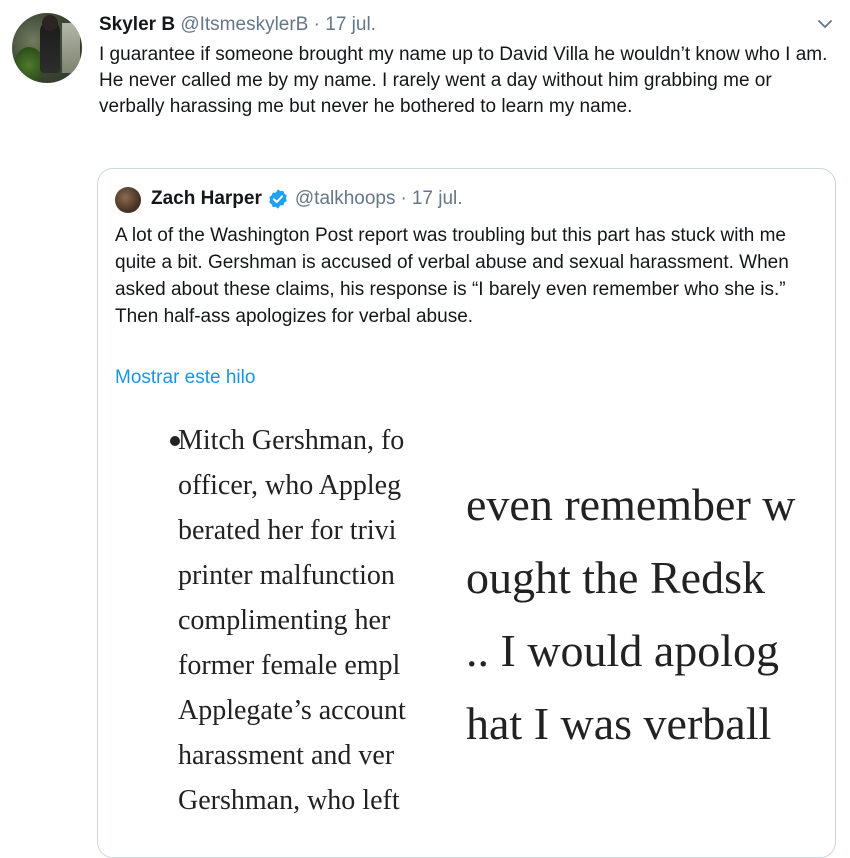 This screenshot has width=850, height=858. I want to click on author-handle: @ItsmeskylerB, so click(244, 24).